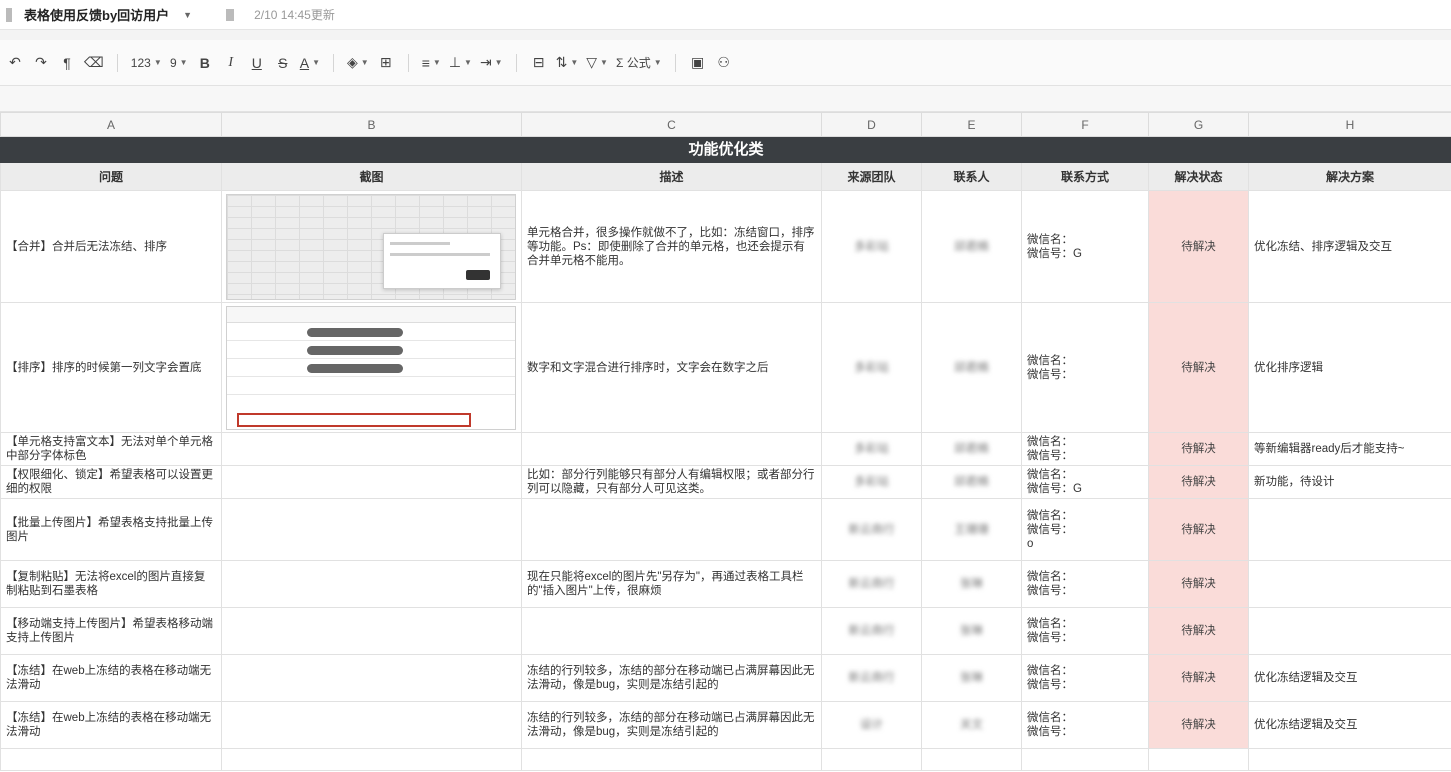 This screenshot has height=772, width=1451. I want to click on formula-button: Σ 公式 ▼, so click(639, 63).